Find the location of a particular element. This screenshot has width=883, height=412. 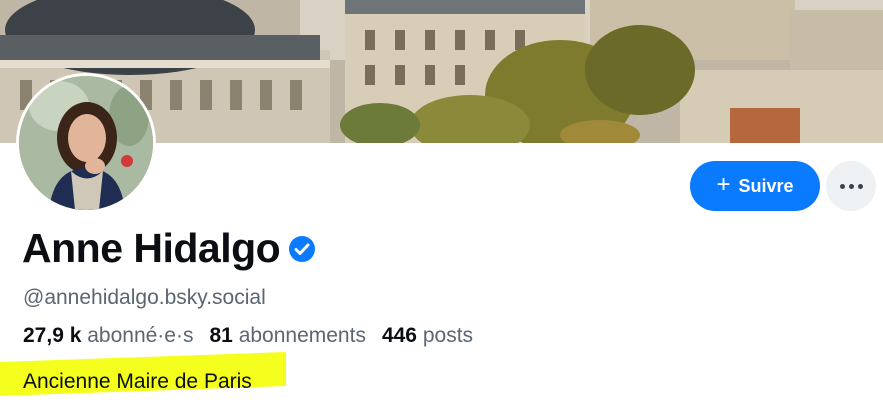

avatar is located at coordinates (86, 143).